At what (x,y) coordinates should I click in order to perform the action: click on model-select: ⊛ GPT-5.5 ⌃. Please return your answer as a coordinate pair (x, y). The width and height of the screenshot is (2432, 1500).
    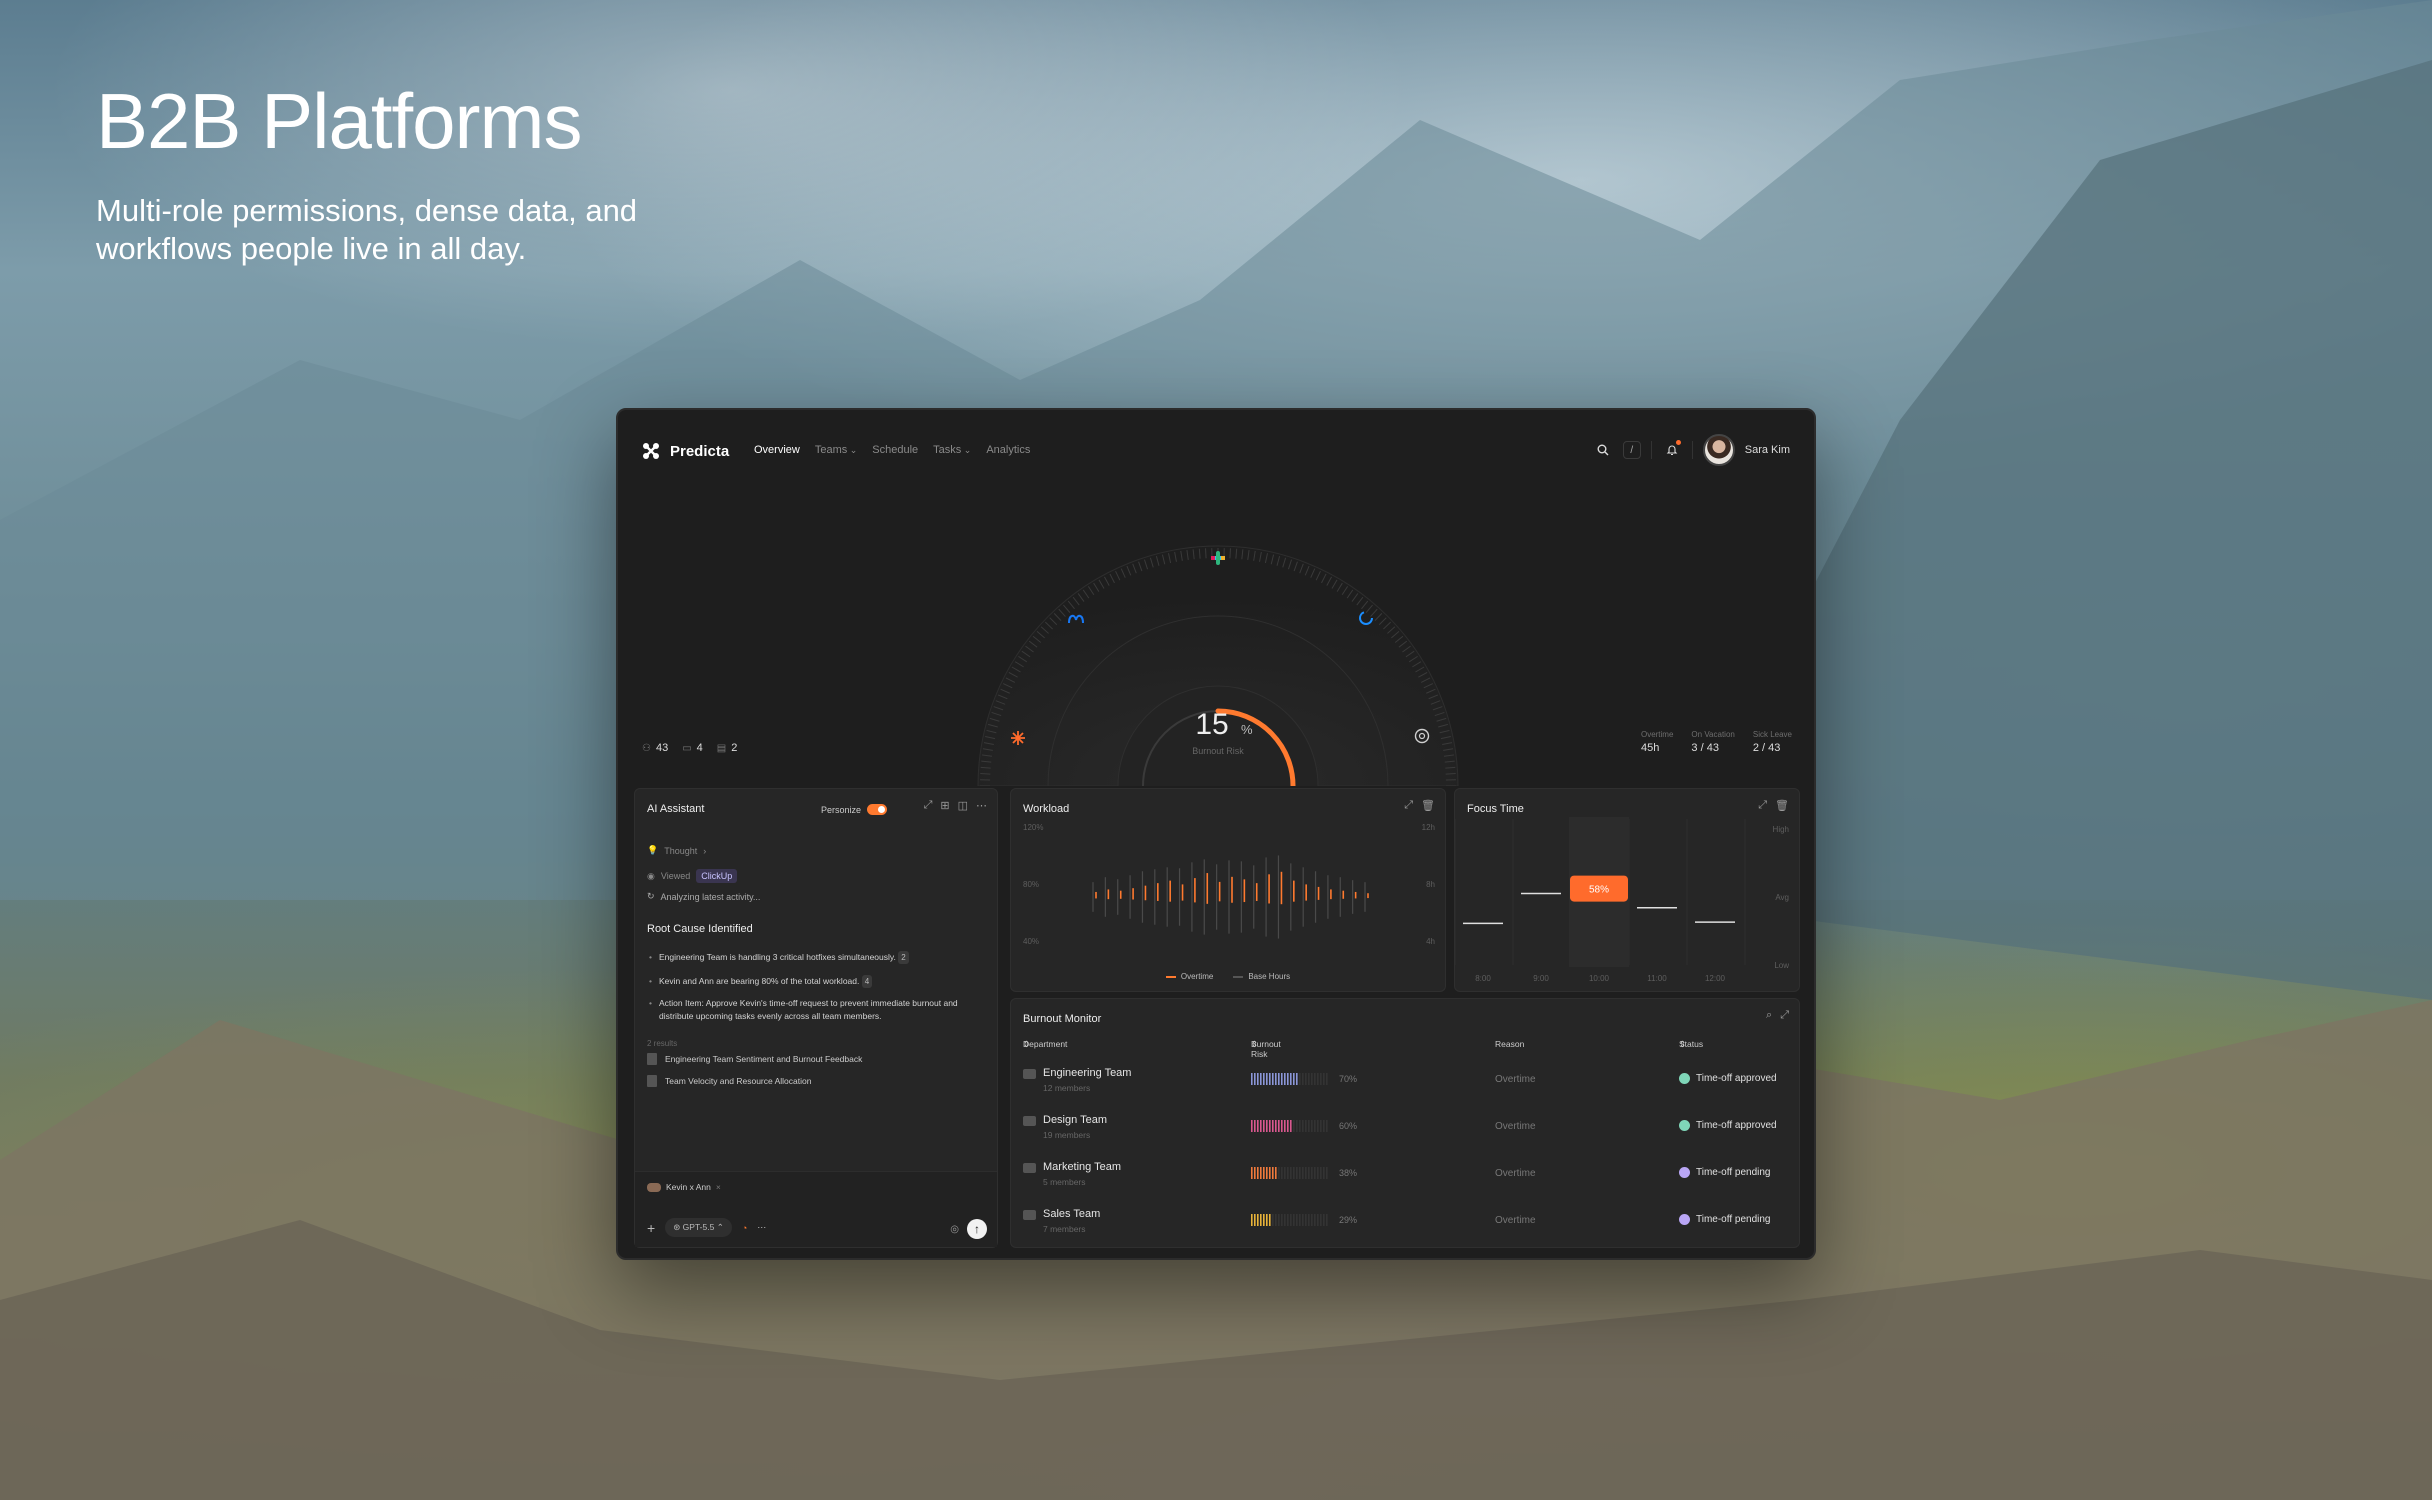
    Looking at the image, I should click on (698, 1227).